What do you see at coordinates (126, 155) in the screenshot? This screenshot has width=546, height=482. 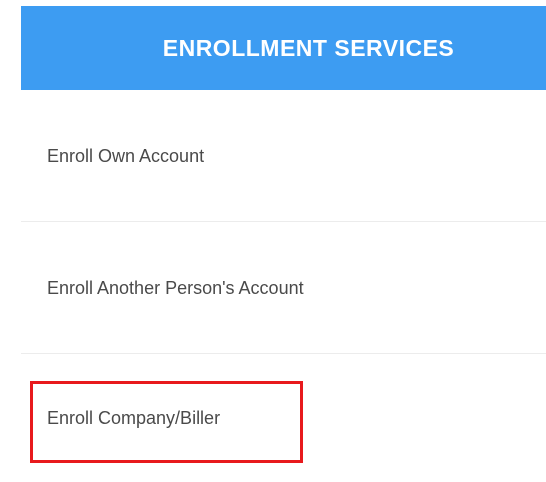 I see `menu-item-label: Enroll Own Account` at bounding box center [126, 155].